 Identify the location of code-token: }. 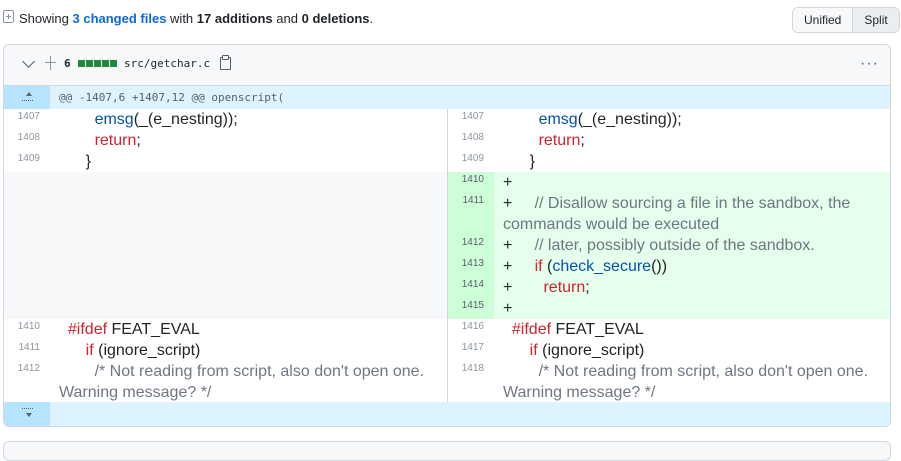
(532, 161).